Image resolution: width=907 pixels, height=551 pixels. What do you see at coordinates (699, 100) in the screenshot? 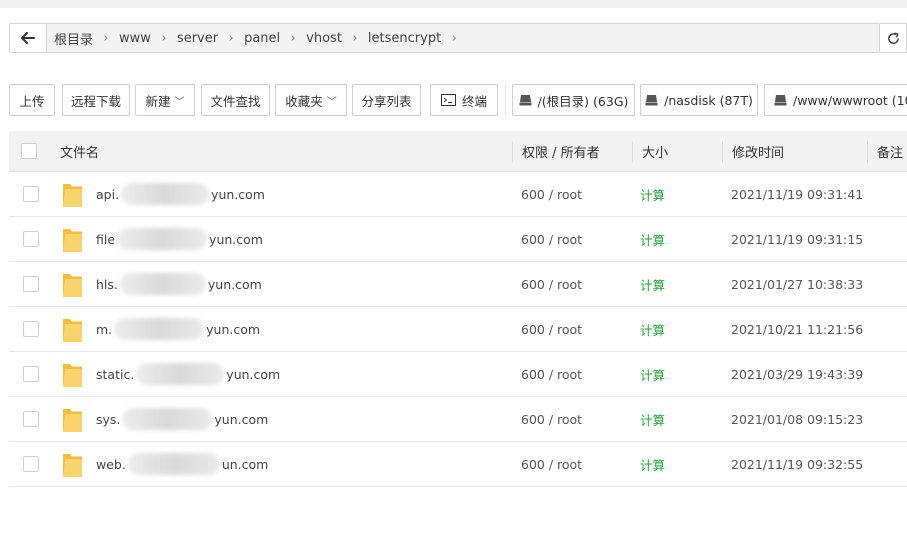
I see `disk-nasdisk-button: /nasdisk (87T)` at bounding box center [699, 100].